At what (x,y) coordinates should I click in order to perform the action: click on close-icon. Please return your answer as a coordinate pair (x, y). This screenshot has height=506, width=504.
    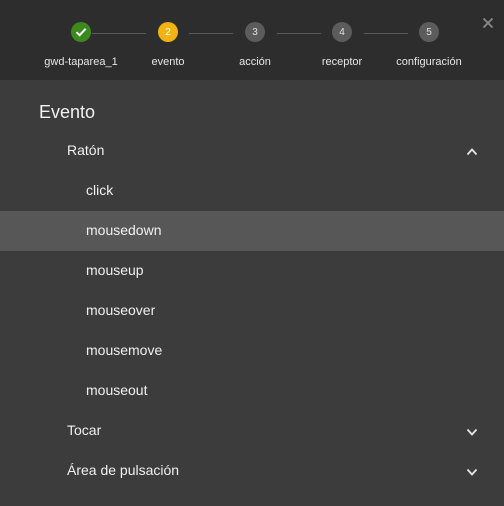
    Looking at the image, I should click on (488, 22).